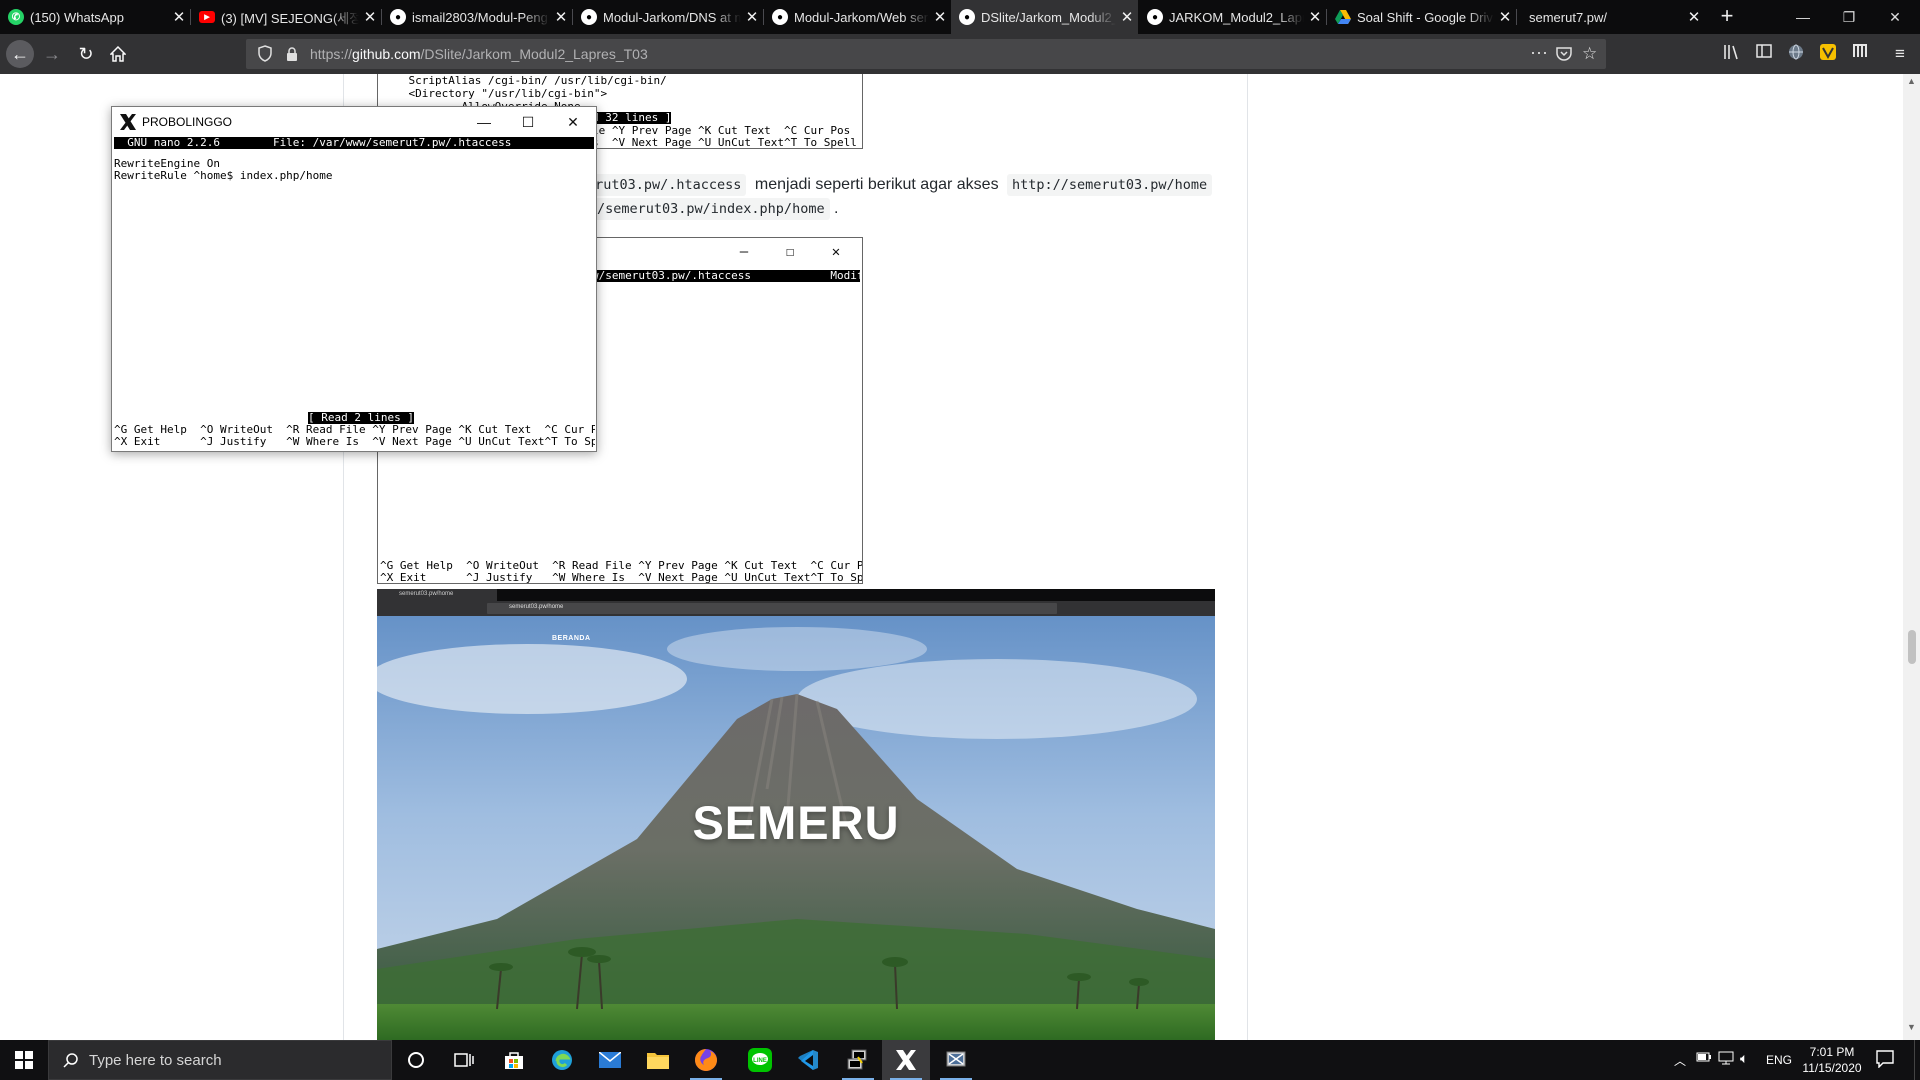 The height and width of the screenshot is (1080, 1920). Describe the element at coordinates (1732, 54) in the screenshot. I see `library-icon` at that location.